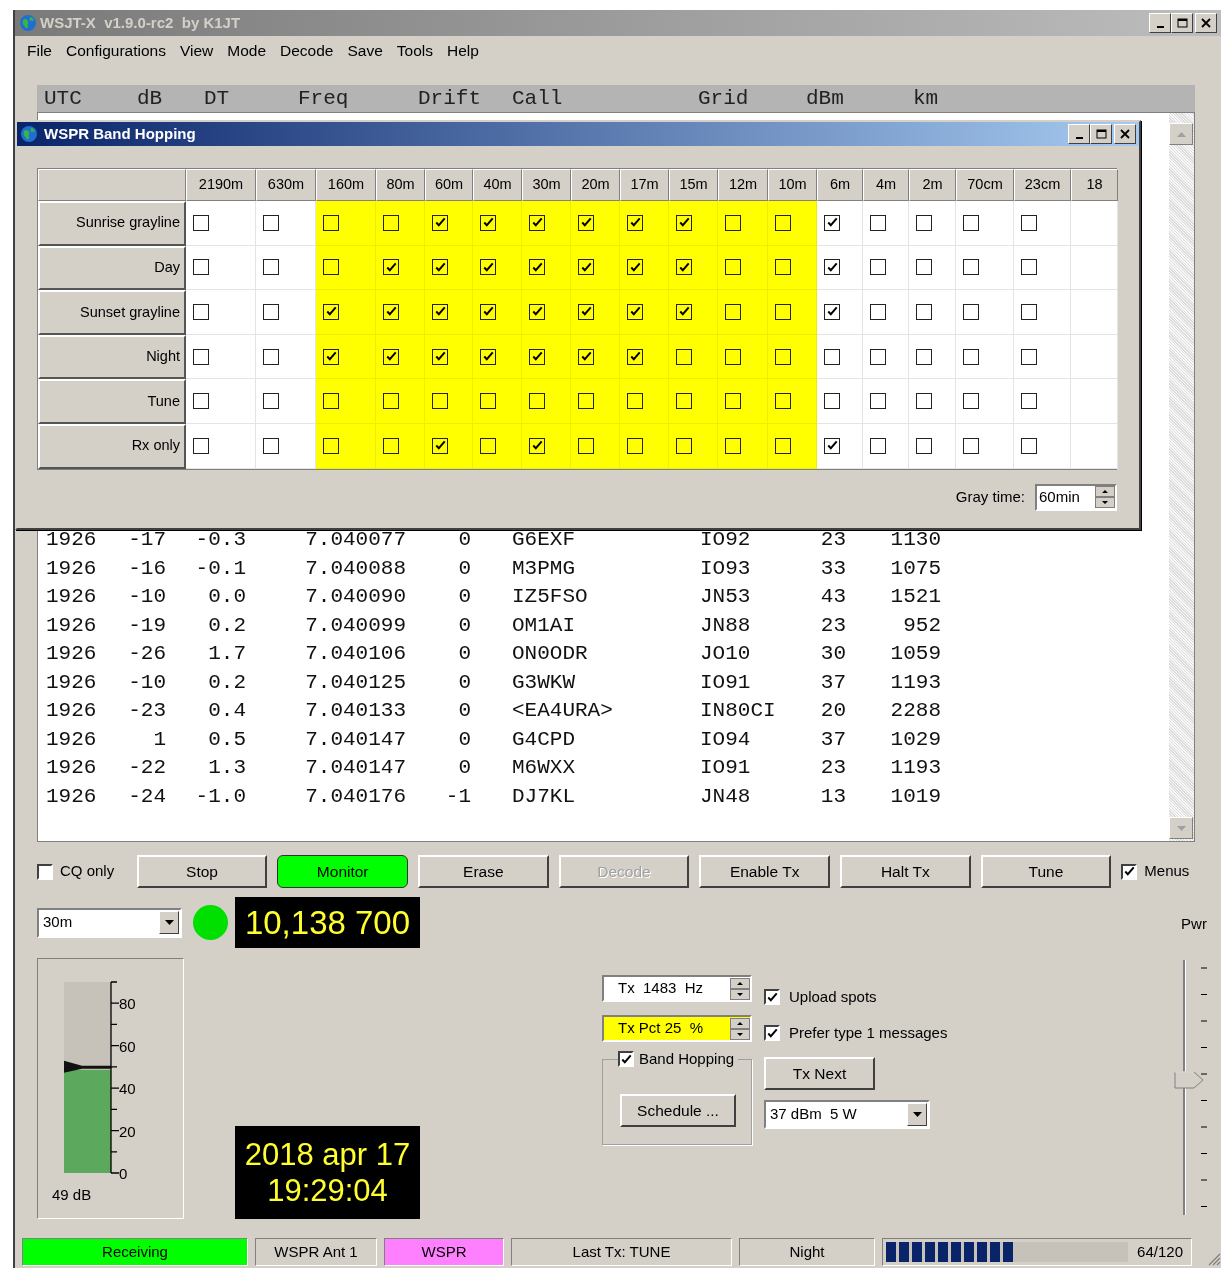 The height and width of the screenshot is (1270, 1221). I want to click on menu-item: Mode, so click(247, 51).